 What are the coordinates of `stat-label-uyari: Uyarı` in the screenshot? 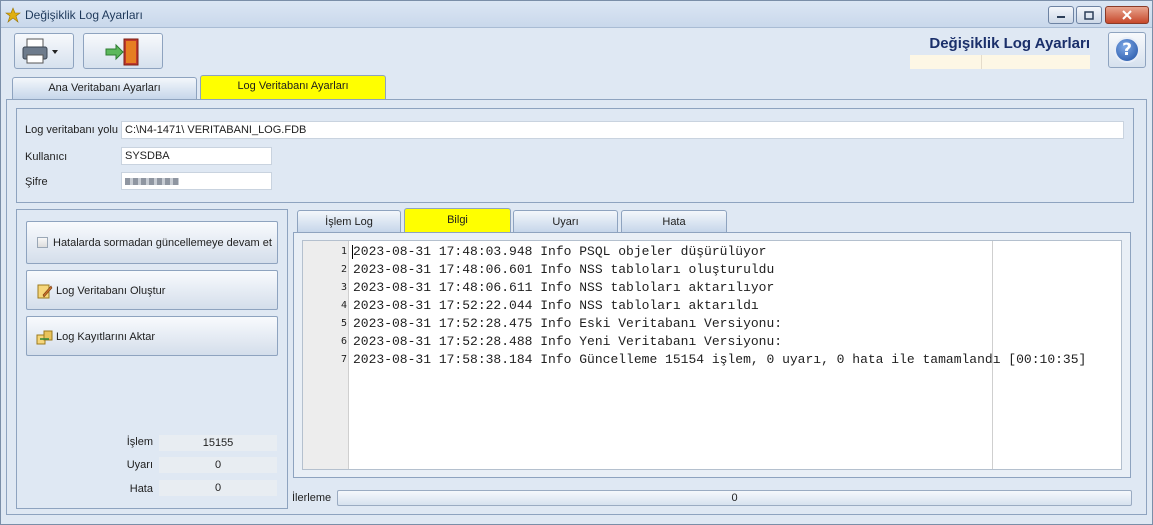 It's located at (139, 465).